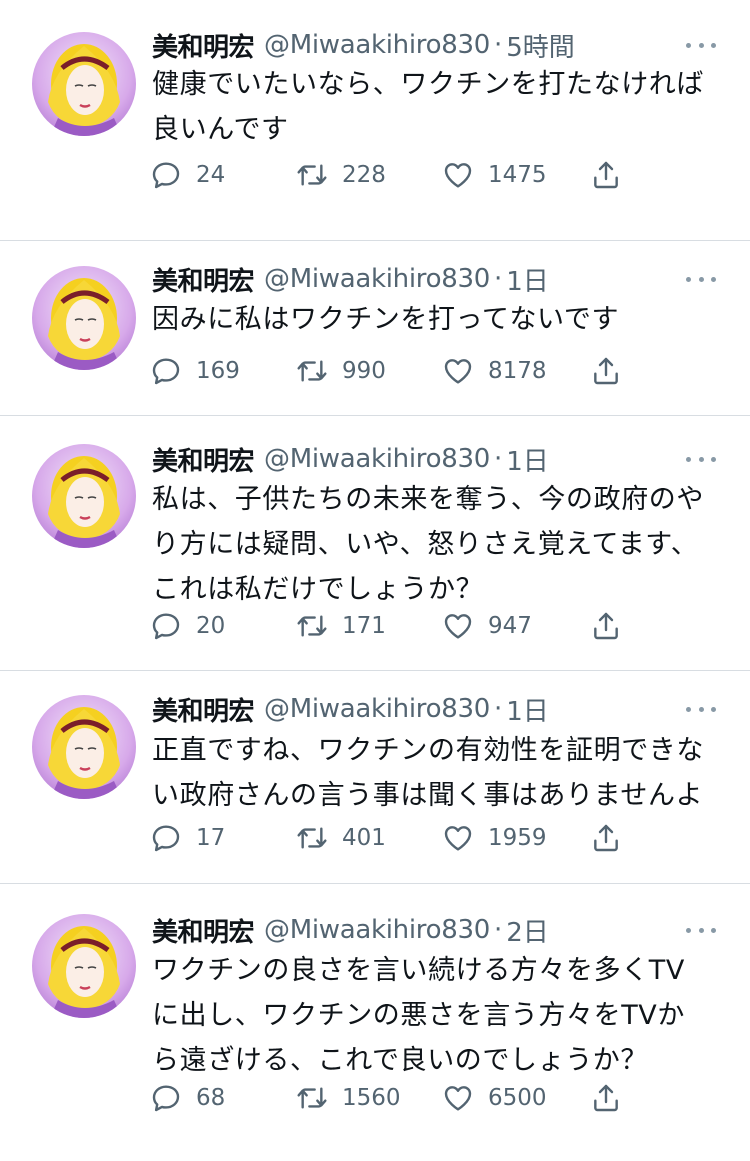 This screenshot has height=1161, width=750. I want to click on reply-count: 68, so click(211, 1098).